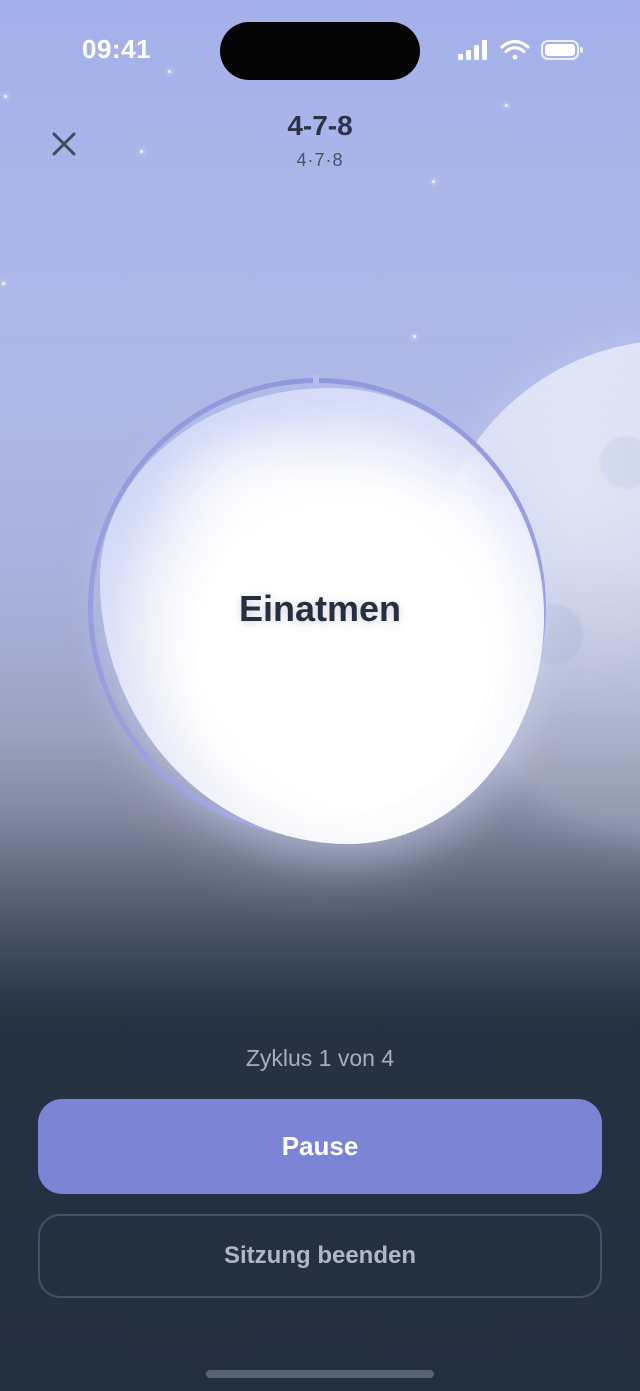 The height and width of the screenshot is (1391, 640). I want to click on end-session-button: Sitzung beenden, so click(320, 1256).